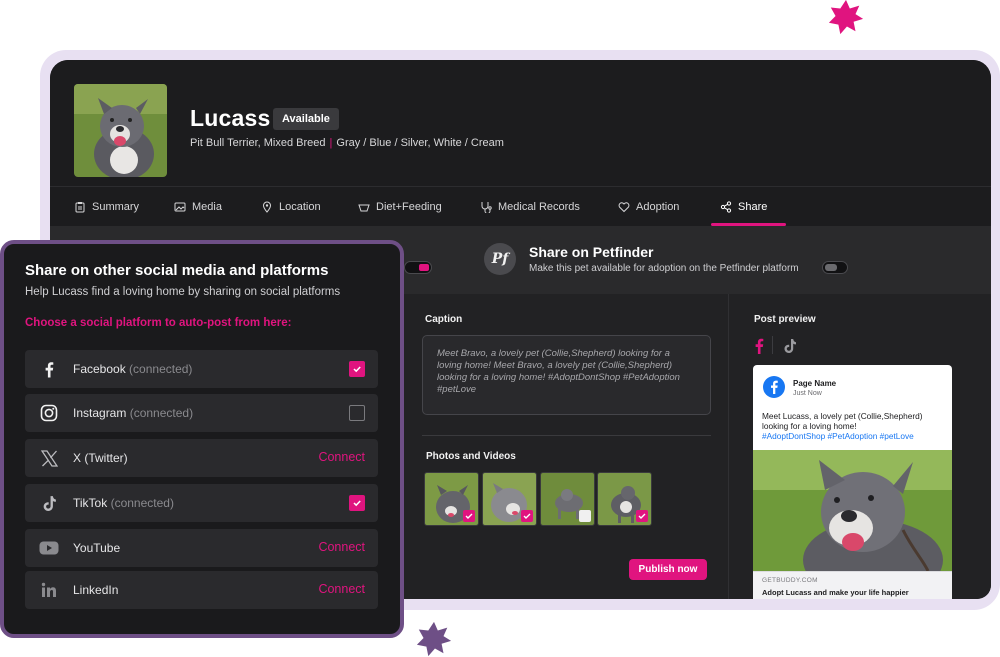 This screenshot has height=657, width=1000. I want to click on stethoscope-icon, so click(486, 207).